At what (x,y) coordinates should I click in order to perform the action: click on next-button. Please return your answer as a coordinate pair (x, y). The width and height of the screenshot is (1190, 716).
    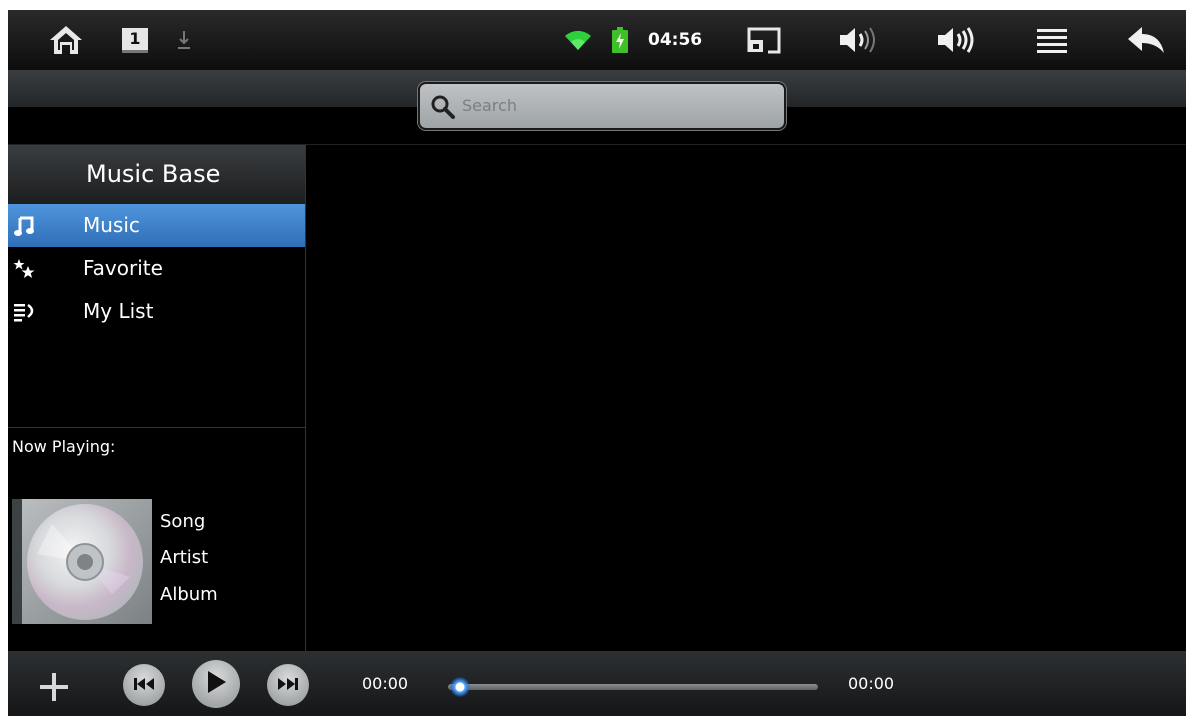
    Looking at the image, I should click on (288, 685).